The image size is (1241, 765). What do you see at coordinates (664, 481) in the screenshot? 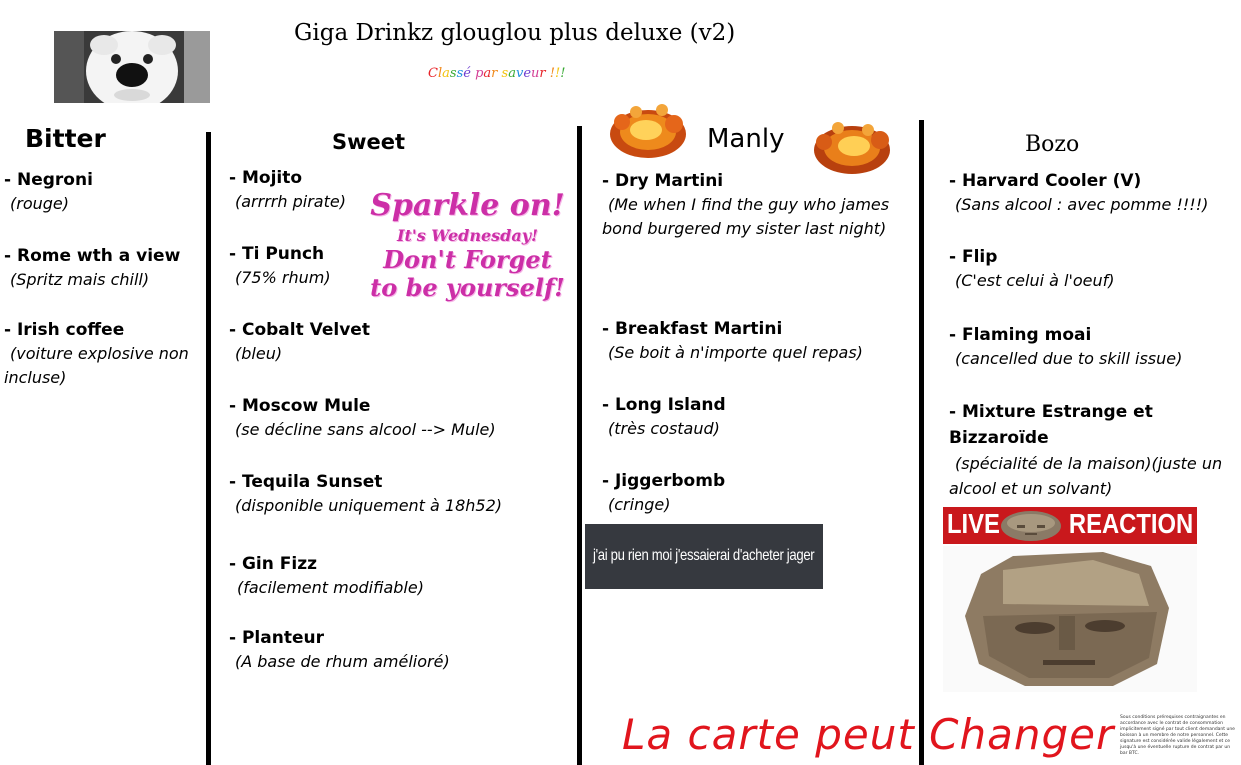
I see `item-name: - Jiggerbomb` at bounding box center [664, 481].